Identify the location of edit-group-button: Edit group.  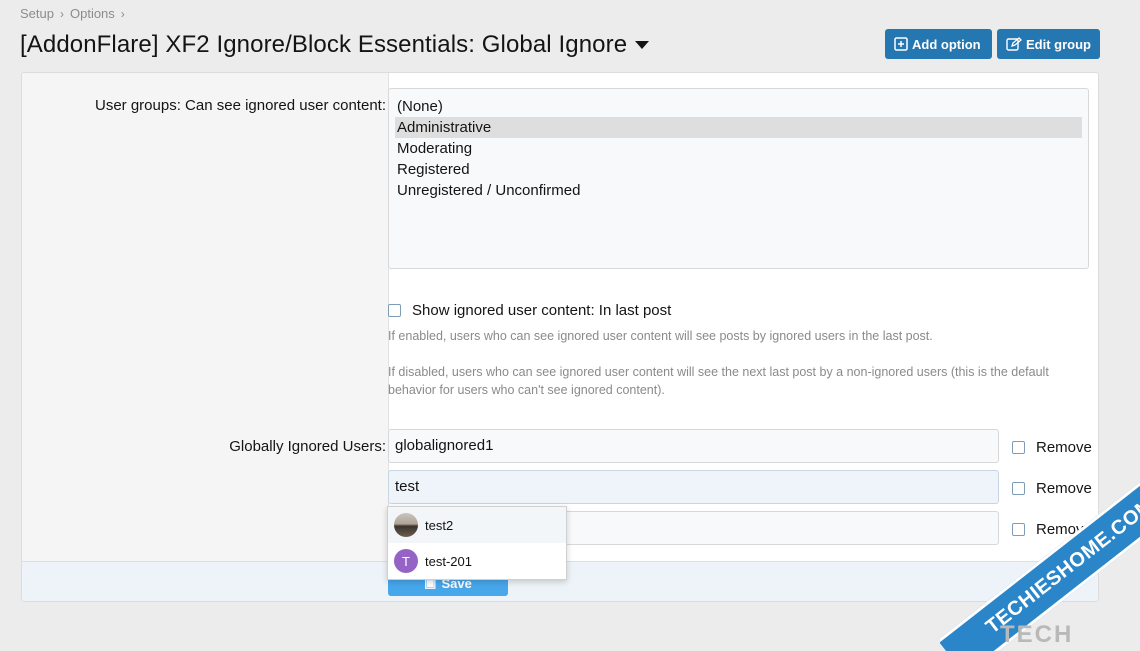
(1048, 44).